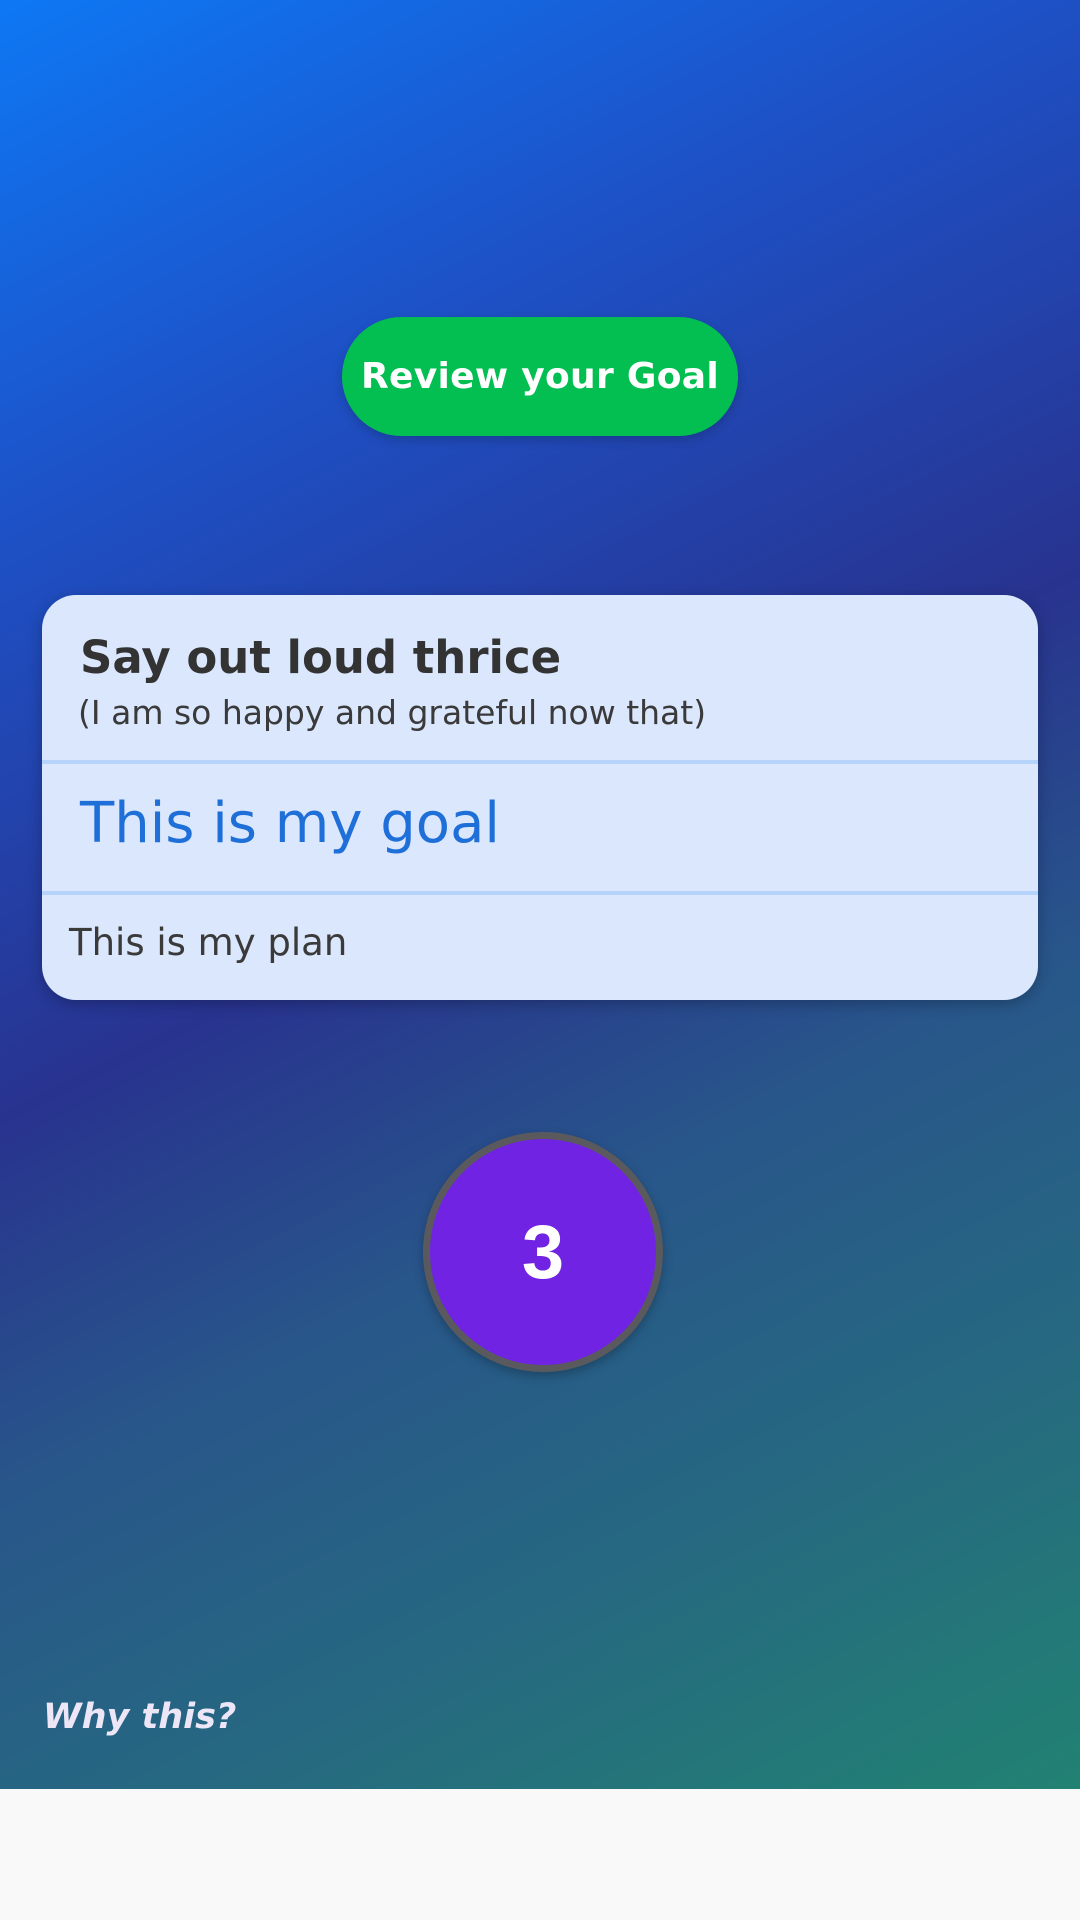 This screenshot has width=1080, height=1920. Describe the element at coordinates (321, 657) in the screenshot. I see `instruction-title: Say out loud thrice` at that location.